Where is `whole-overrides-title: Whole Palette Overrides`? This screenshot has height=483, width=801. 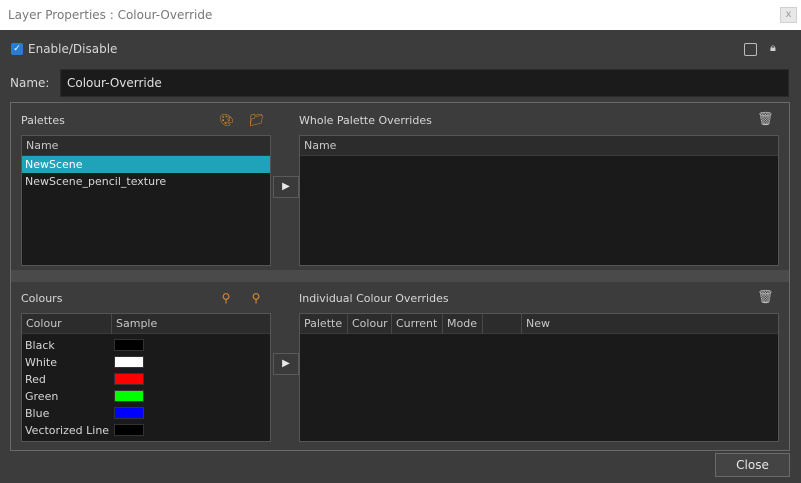
whole-overrides-title: Whole Palette Overrides is located at coordinates (365, 120).